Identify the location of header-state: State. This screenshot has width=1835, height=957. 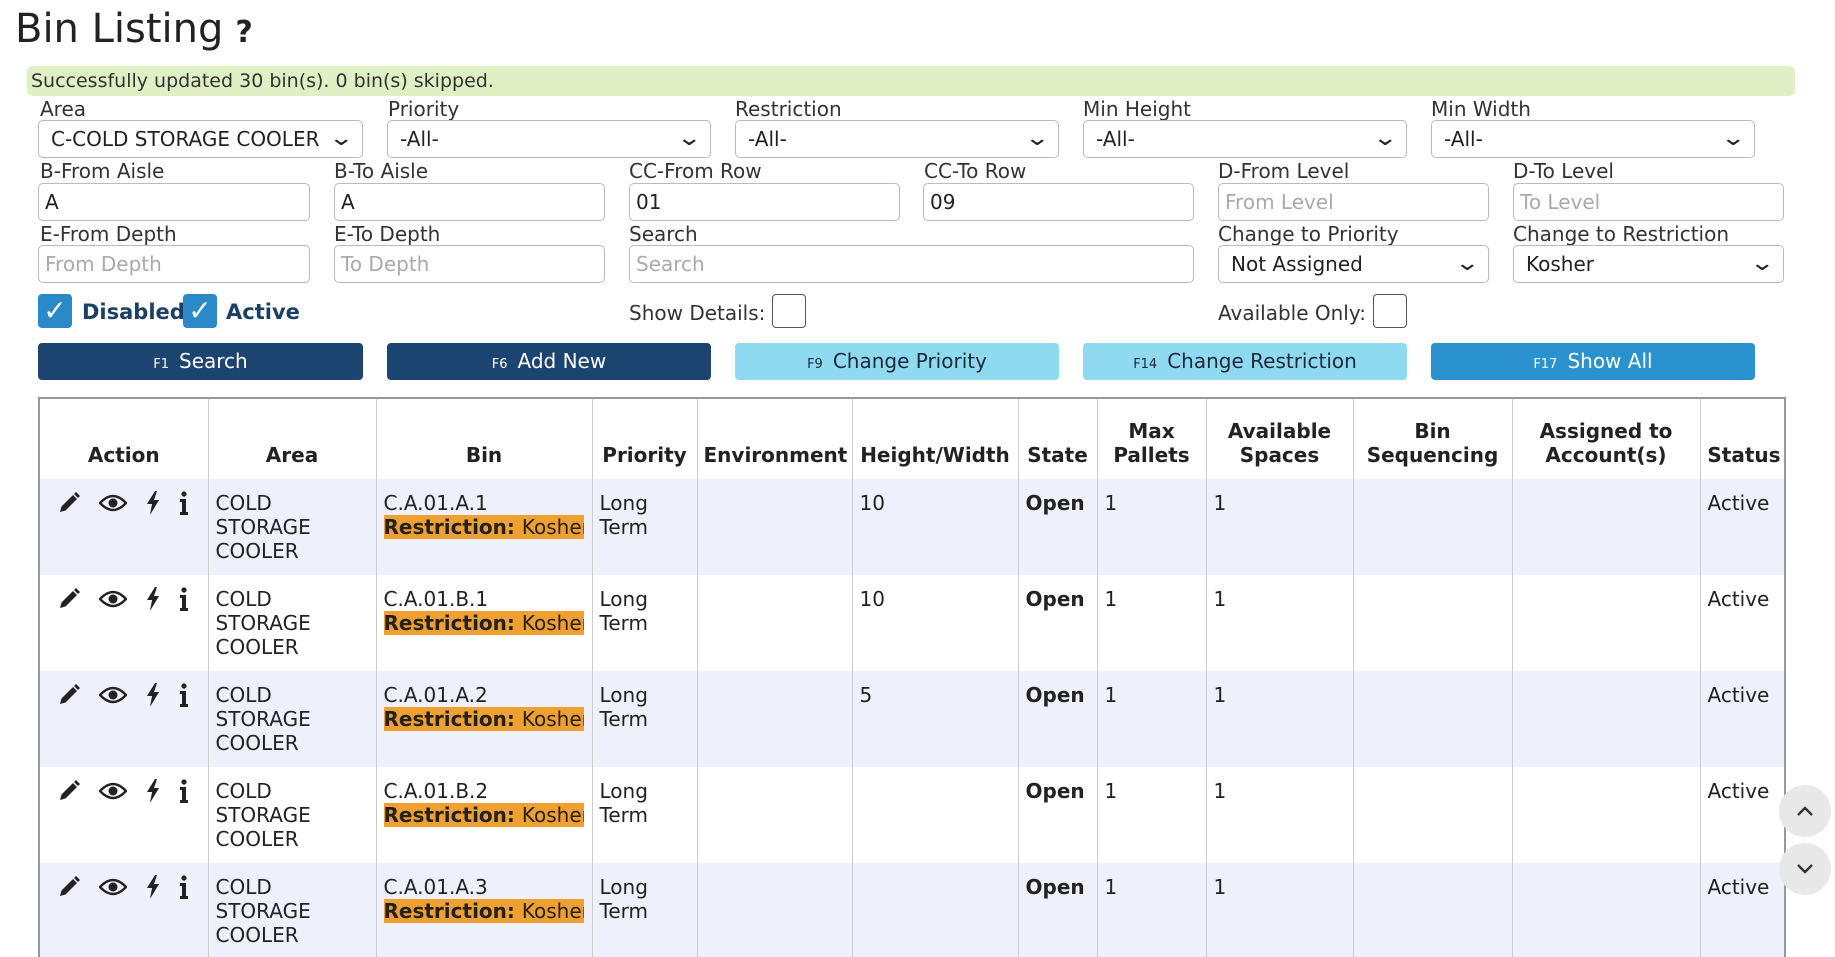
(1058, 439).